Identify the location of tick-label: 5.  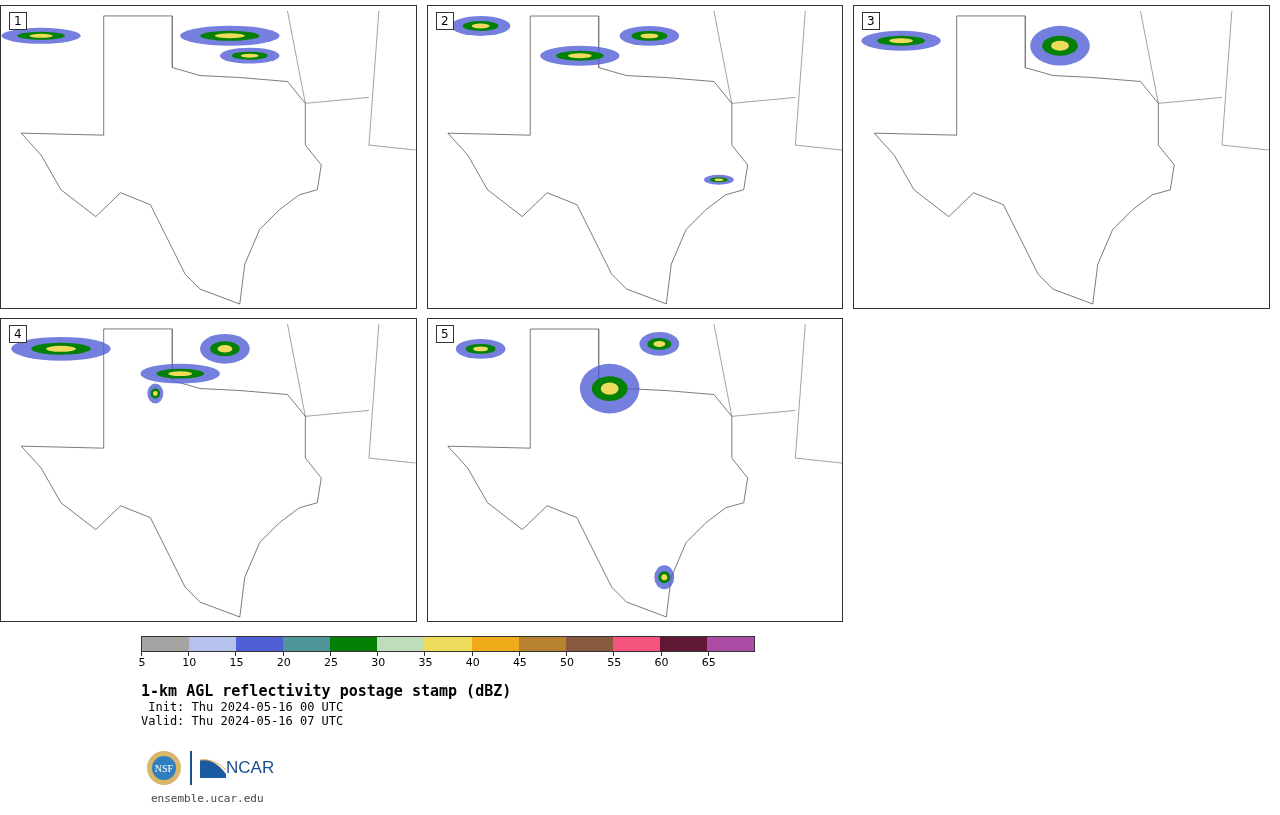
(142, 662).